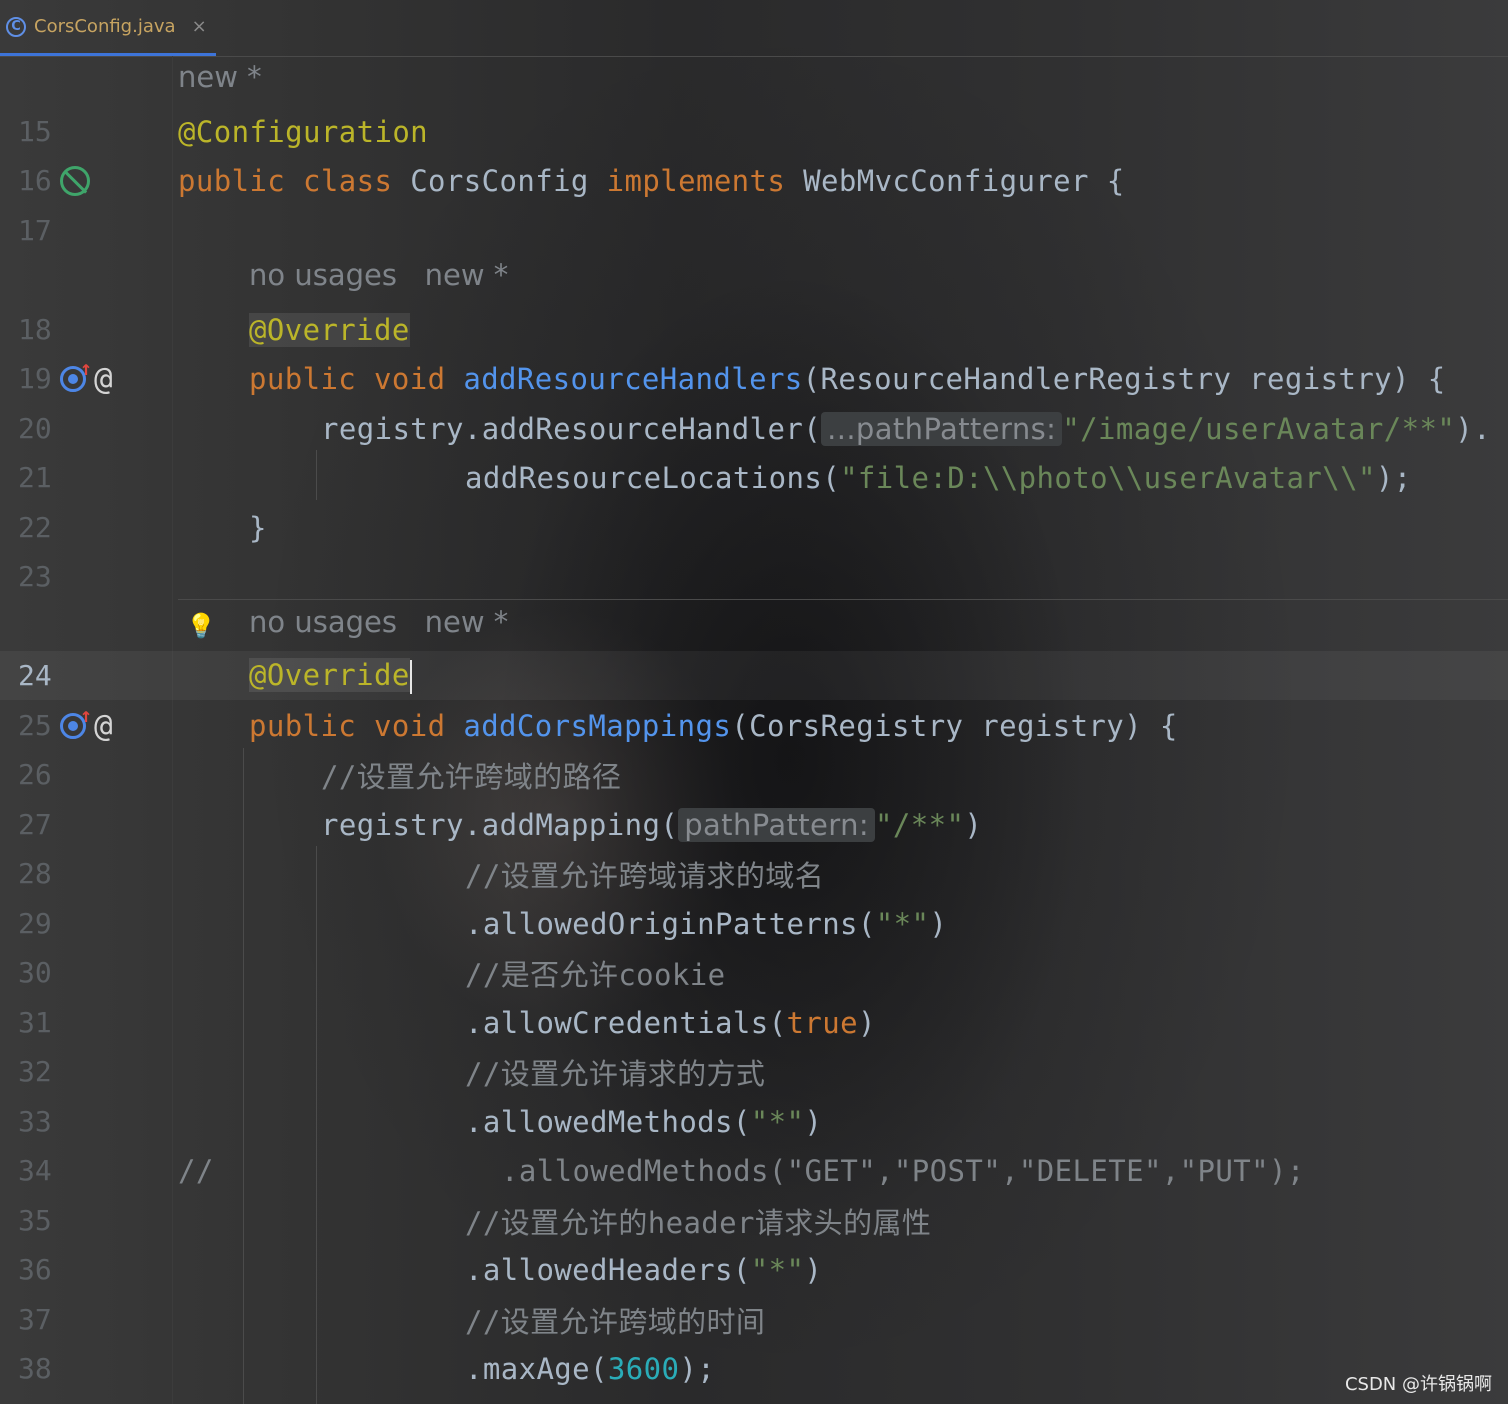  What do you see at coordinates (35, 1319) in the screenshot?
I see `line-number: 37` at bounding box center [35, 1319].